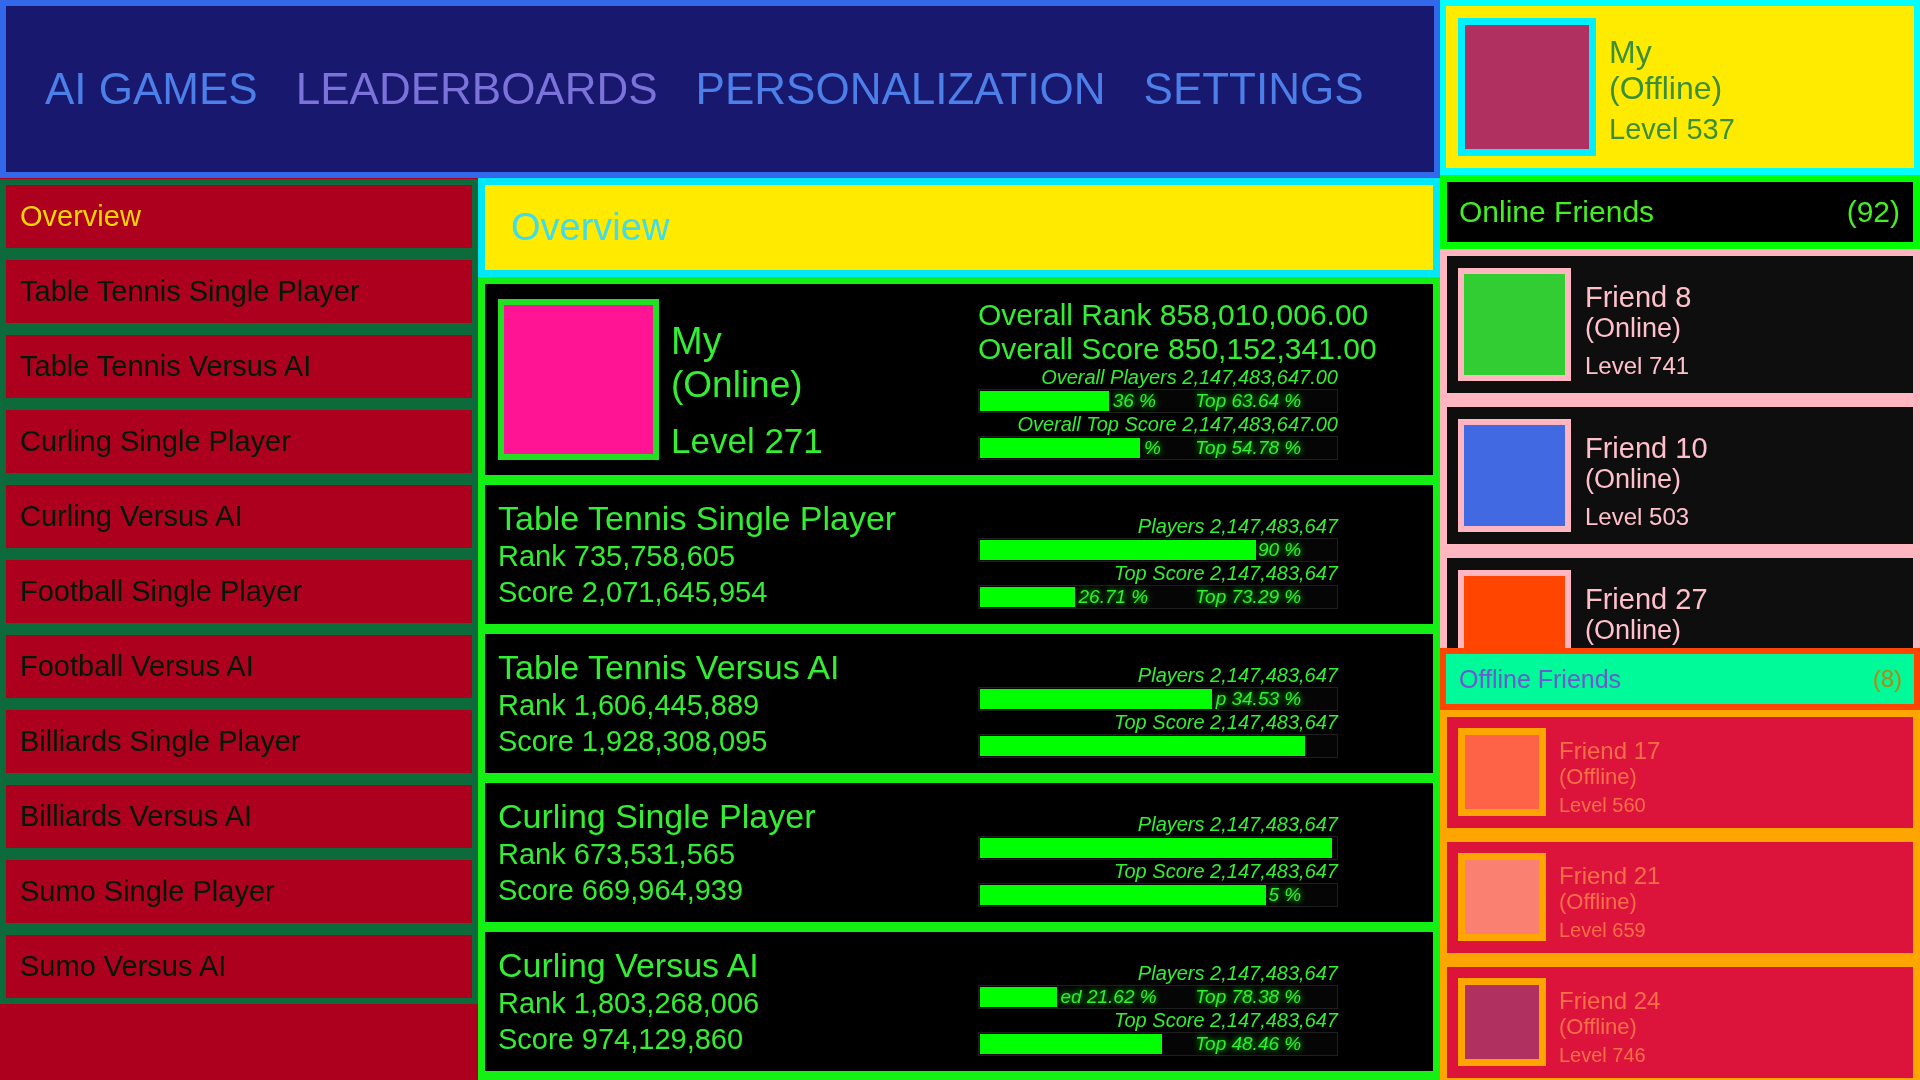  I want to click on friend-name: Friend 17, so click(1610, 751).